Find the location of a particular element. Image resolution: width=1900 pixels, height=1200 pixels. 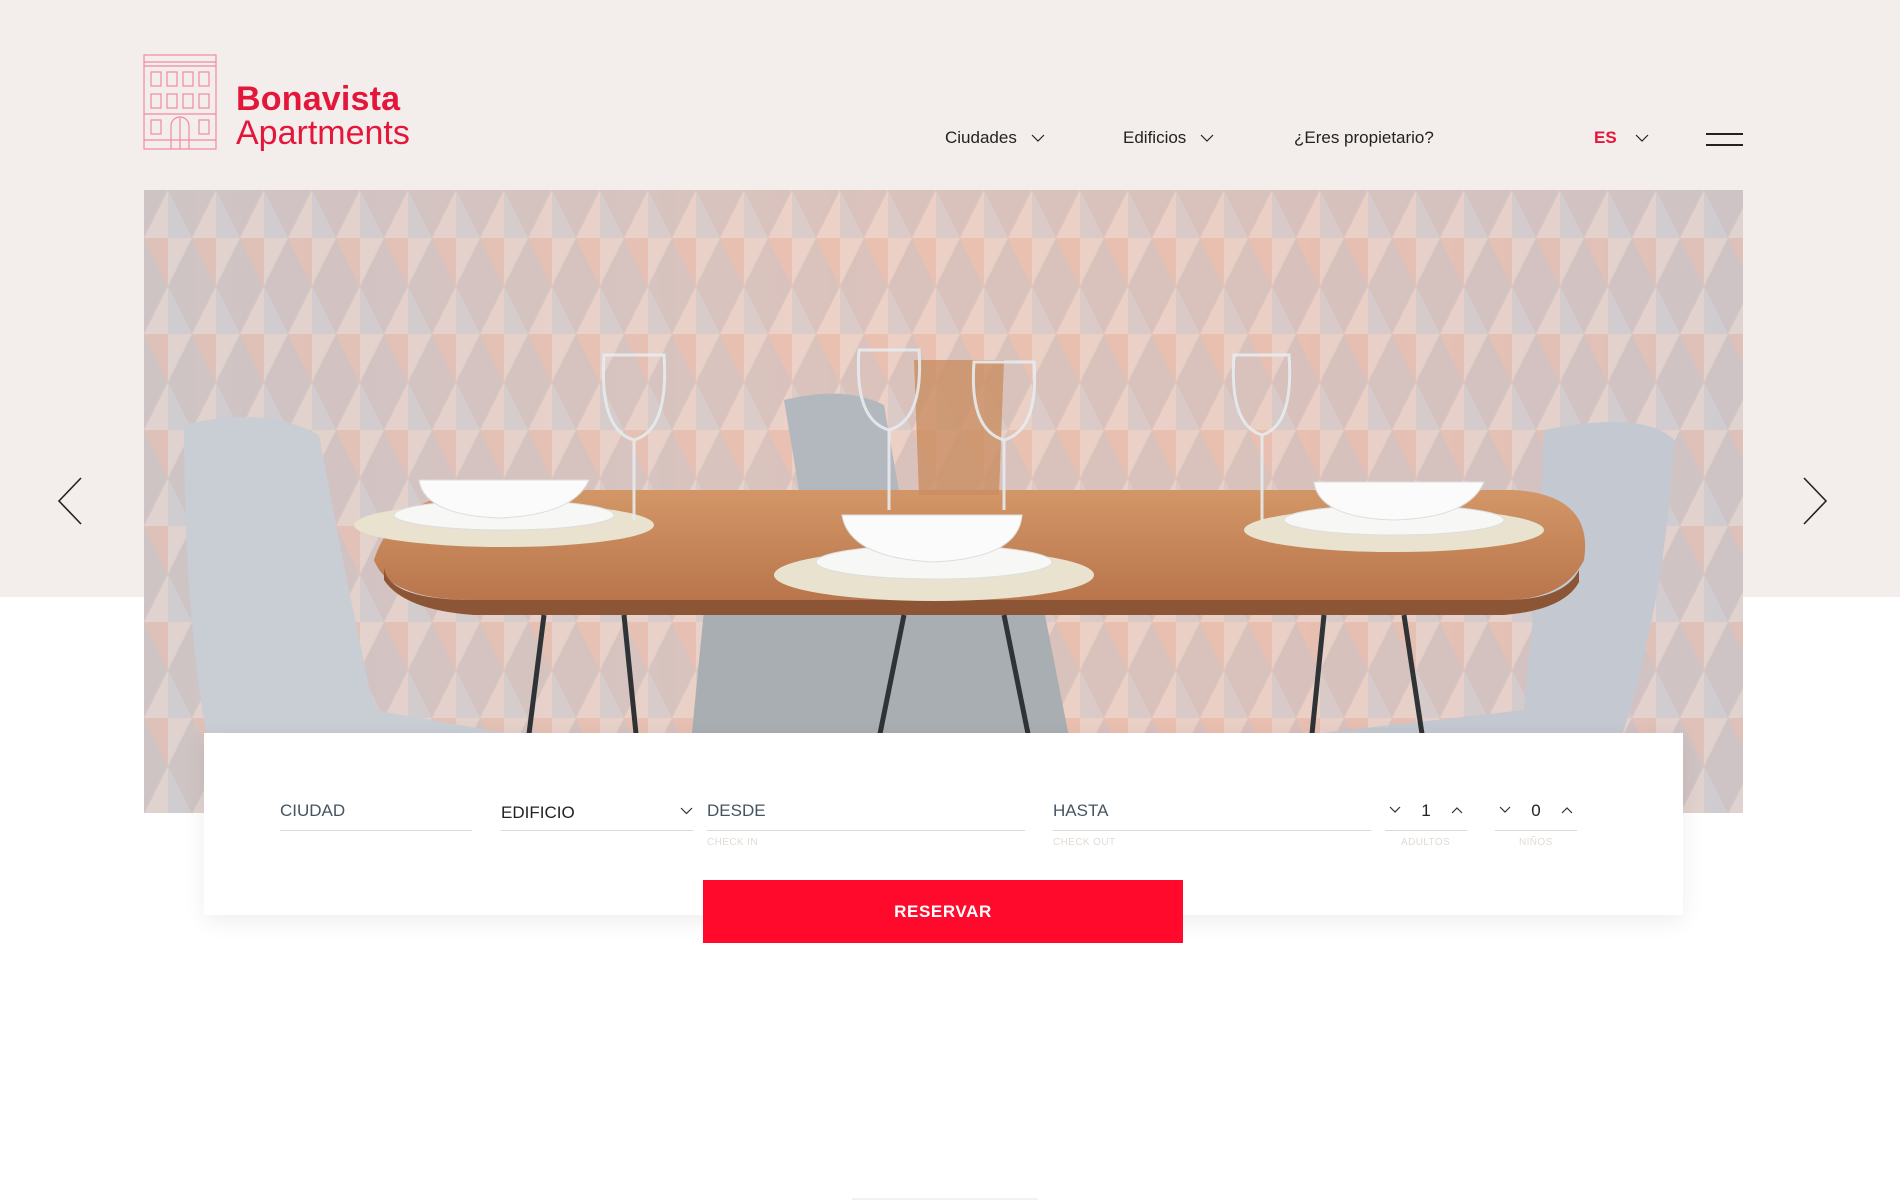

brand-subtitle: Apartments is located at coordinates (323, 133).